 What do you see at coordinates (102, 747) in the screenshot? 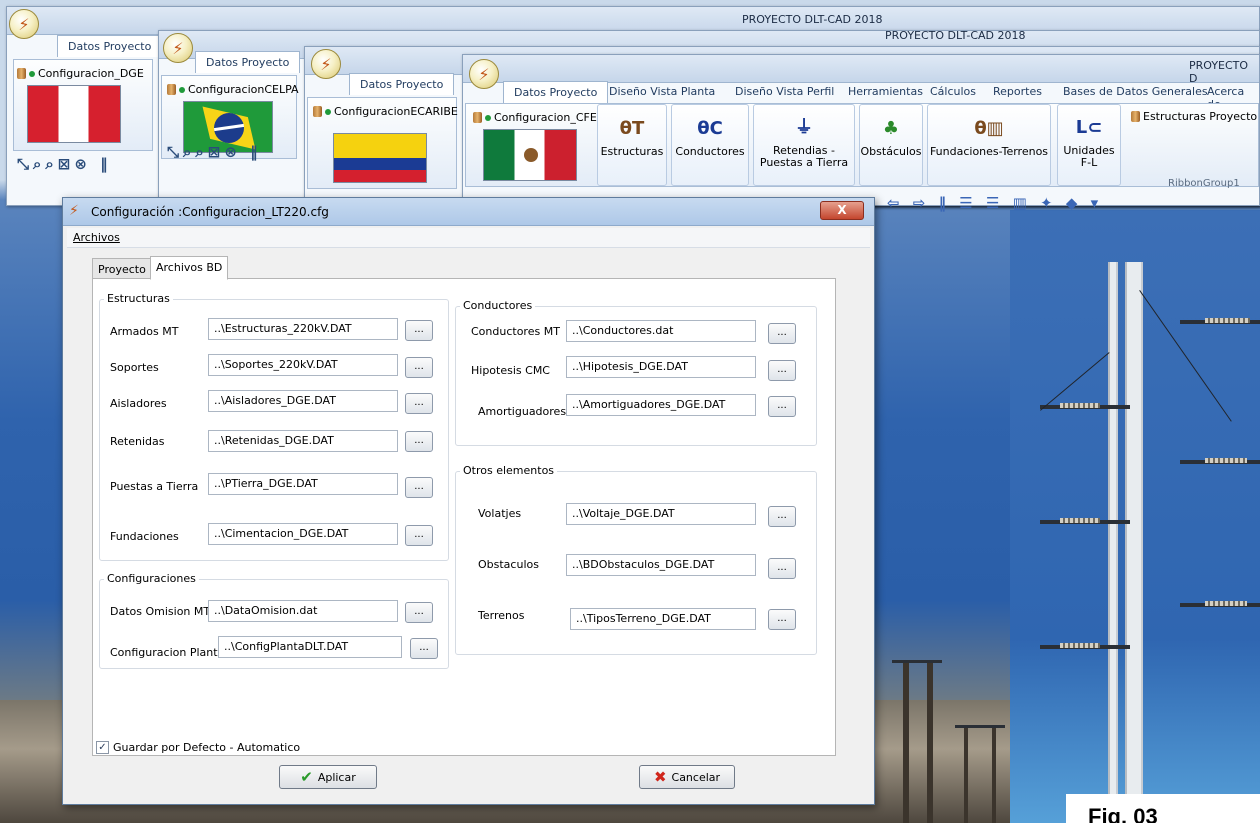
I see `guardar-por-defecto-checkbox: ✓` at bounding box center [102, 747].